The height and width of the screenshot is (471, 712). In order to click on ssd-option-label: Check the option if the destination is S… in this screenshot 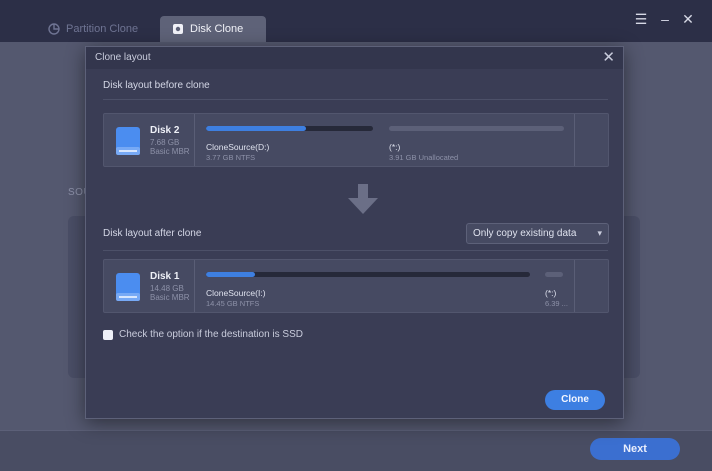, I will do `click(211, 334)`.